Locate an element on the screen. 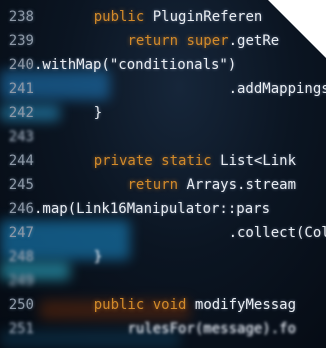 Image resolution: width=326 pixels, height=348 pixels. code-line: 239 return super.getRe is located at coordinates (163, 41).